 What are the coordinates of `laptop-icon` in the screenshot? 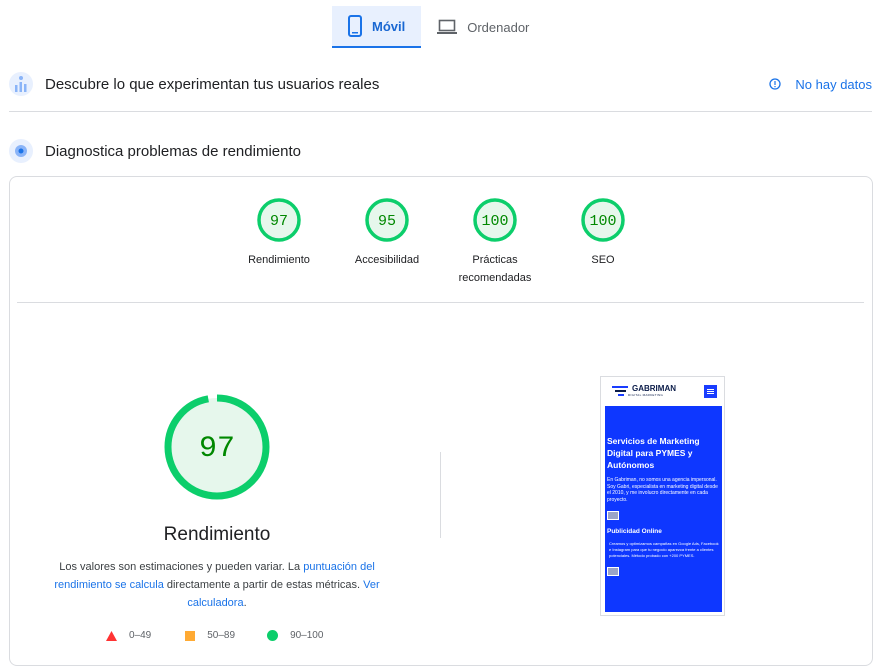 It's located at (447, 26).